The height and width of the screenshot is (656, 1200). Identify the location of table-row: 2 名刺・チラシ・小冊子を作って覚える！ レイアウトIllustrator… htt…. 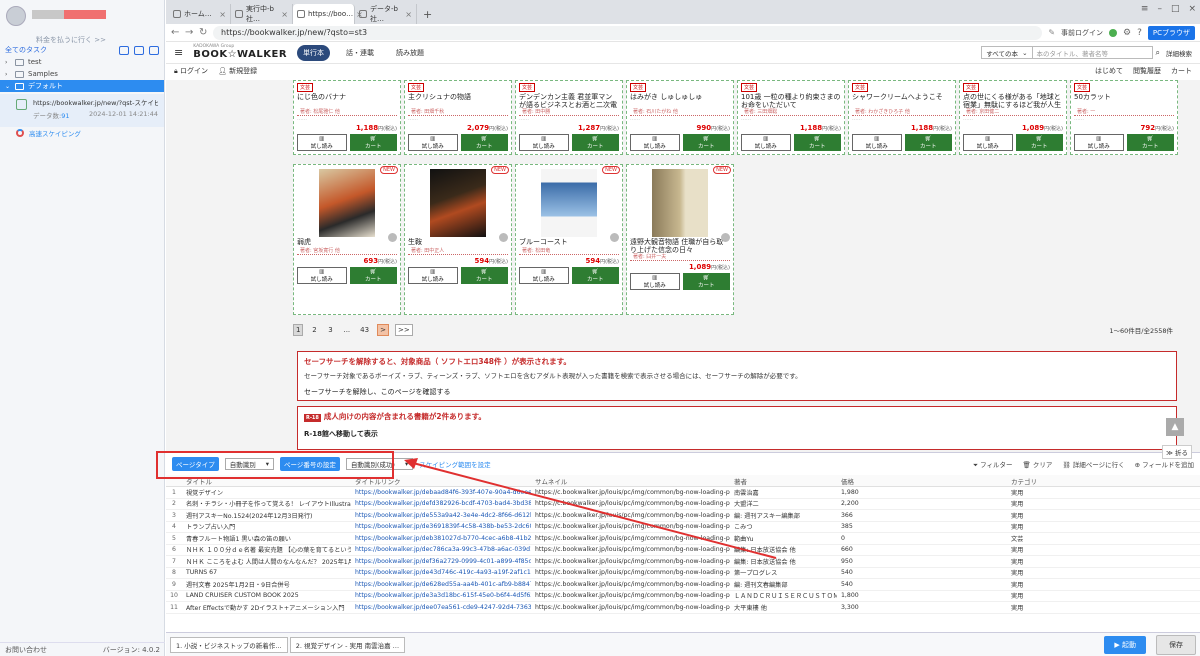
(683, 504).